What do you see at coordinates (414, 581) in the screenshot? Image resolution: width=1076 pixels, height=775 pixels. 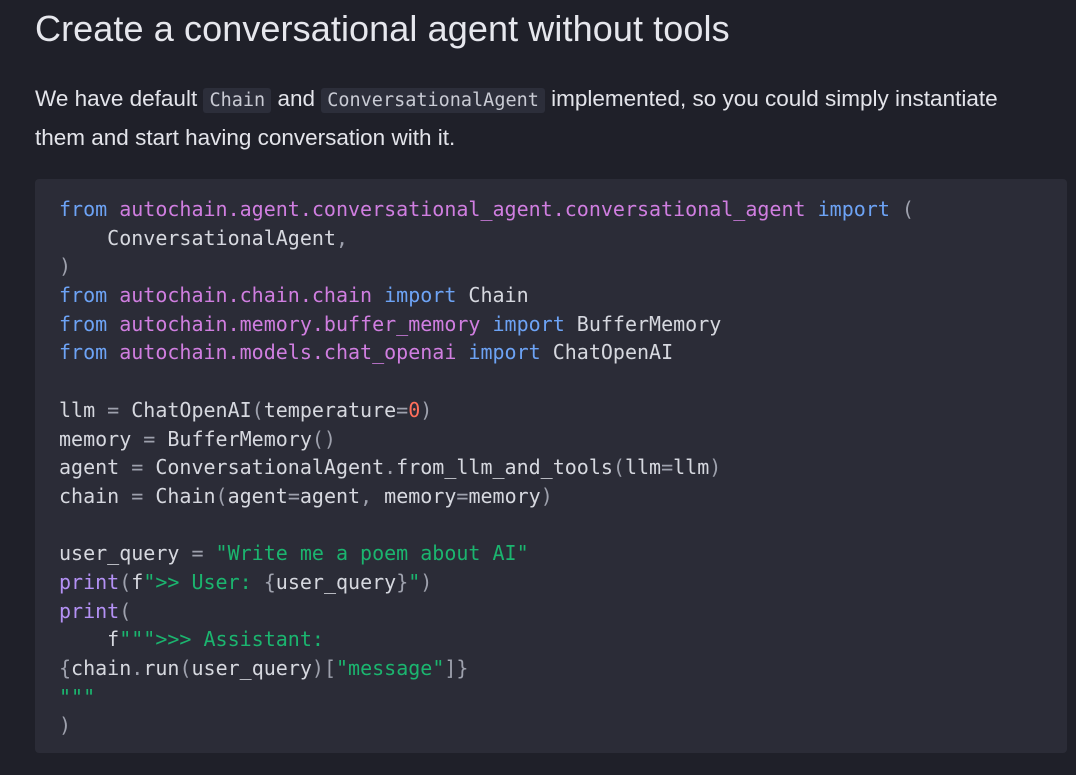 I see `code-token: "` at bounding box center [414, 581].